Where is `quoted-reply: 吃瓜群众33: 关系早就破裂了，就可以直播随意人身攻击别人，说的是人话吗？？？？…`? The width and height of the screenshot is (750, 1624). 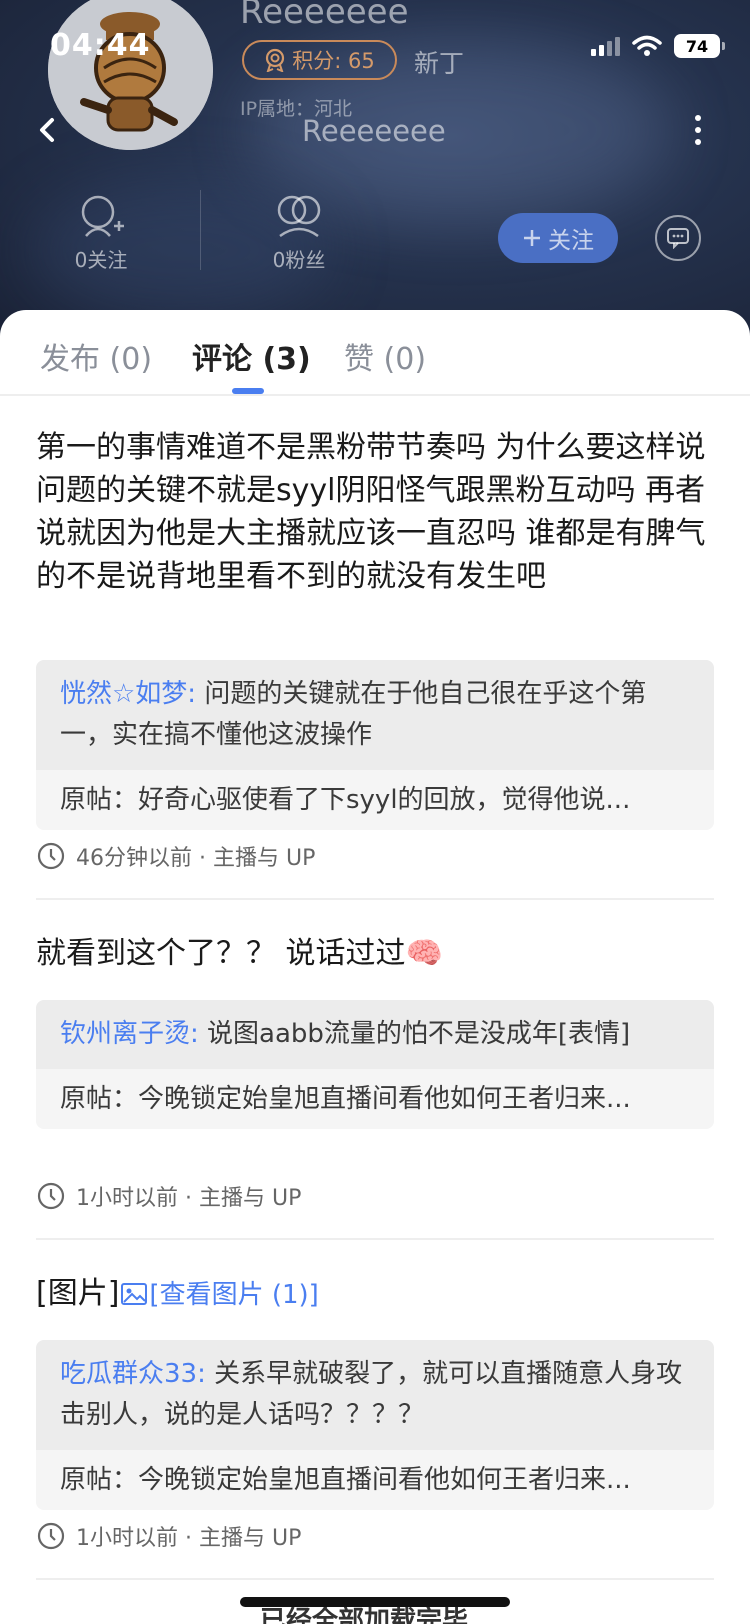 quoted-reply: 吃瓜群众33: 关系早就破裂了，就可以直播随意人身攻击别人，说的是人话吗？？？？… is located at coordinates (375, 1425).